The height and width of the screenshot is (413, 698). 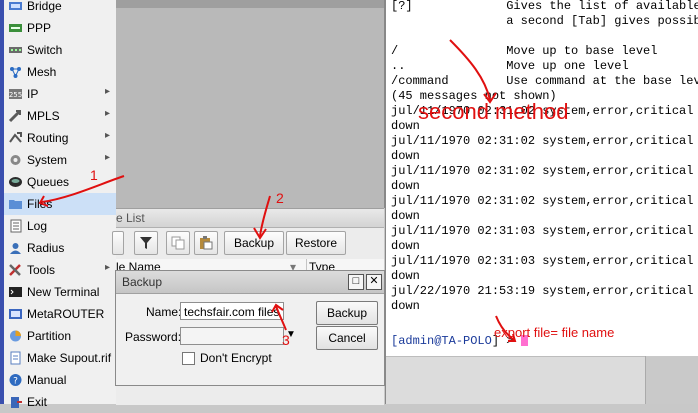 I want to click on menu-item-new-terminal: New Terminal, so click(x=60, y=292).